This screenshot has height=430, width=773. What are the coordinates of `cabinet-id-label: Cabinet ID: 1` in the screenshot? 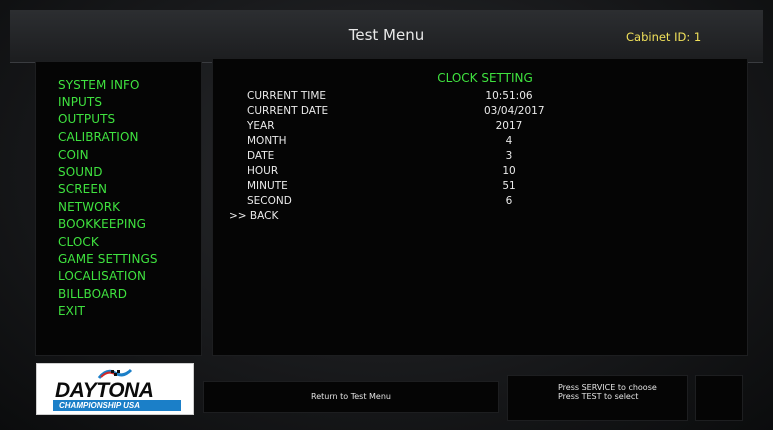 It's located at (664, 37).